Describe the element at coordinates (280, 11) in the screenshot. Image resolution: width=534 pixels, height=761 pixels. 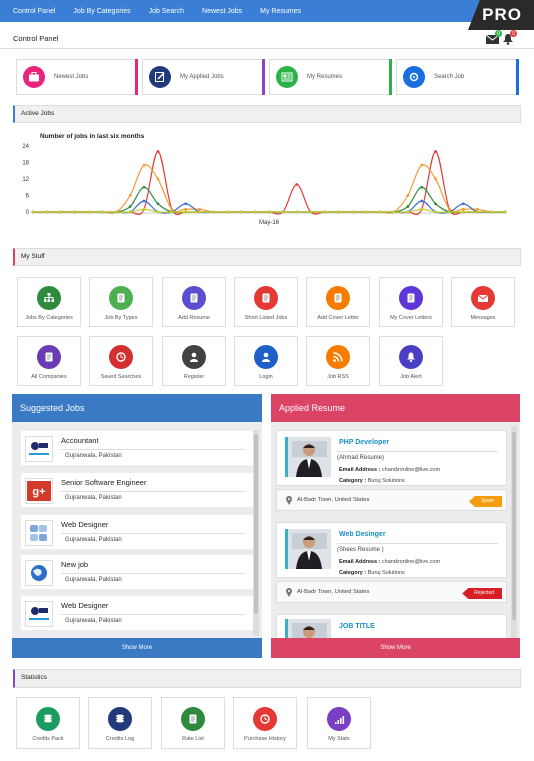
I see `nav-my-resumes: My Resumes` at that location.